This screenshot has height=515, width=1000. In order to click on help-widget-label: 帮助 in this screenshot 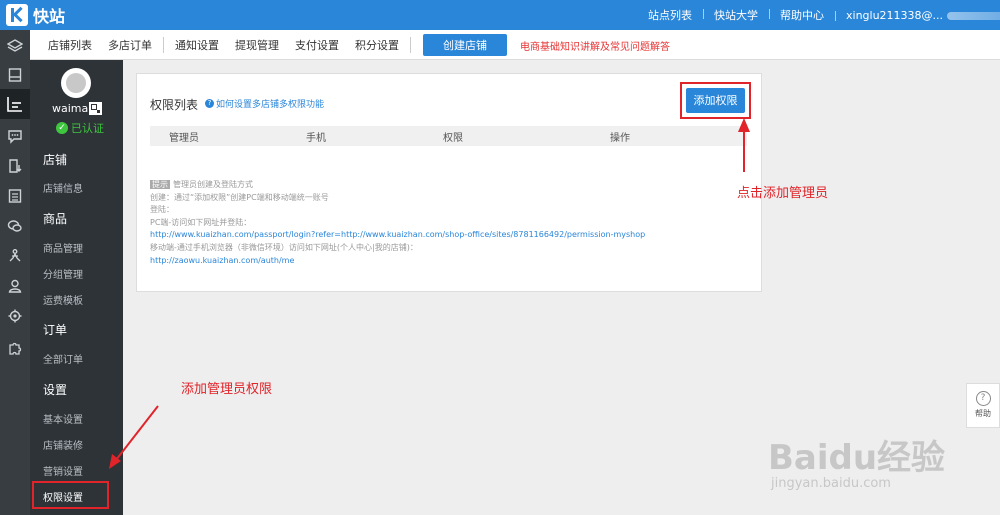, I will do `click(983, 413)`.